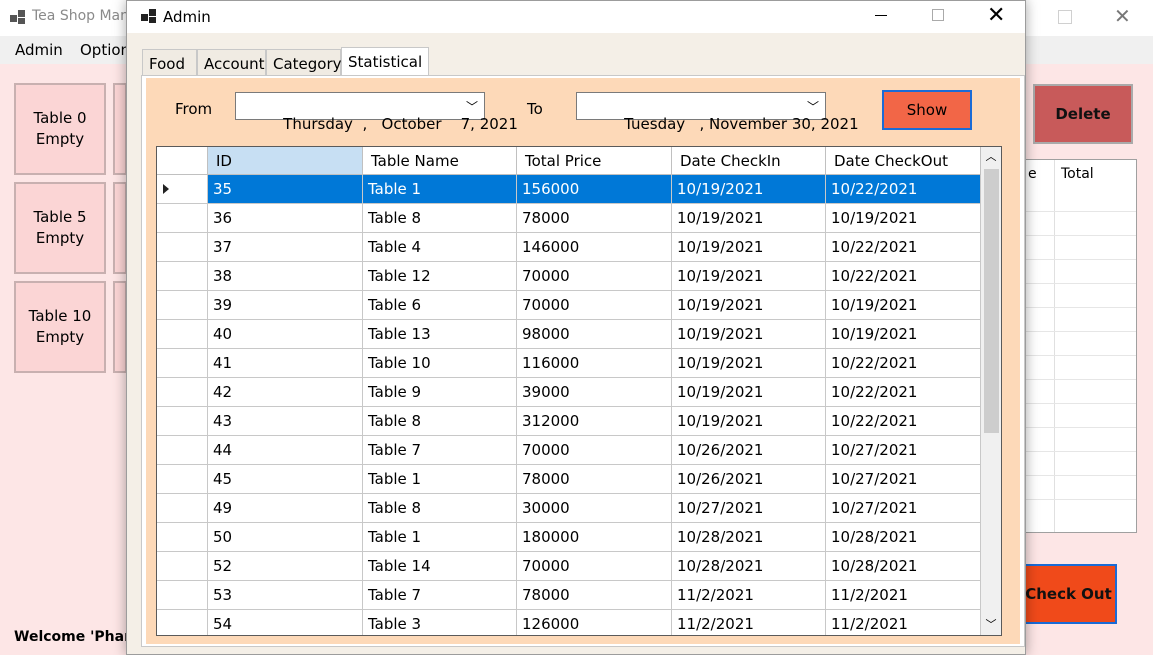  I want to click on table-row: 41 Table 10 116000 10/19/2021 10/22/2021, so click(569, 363).